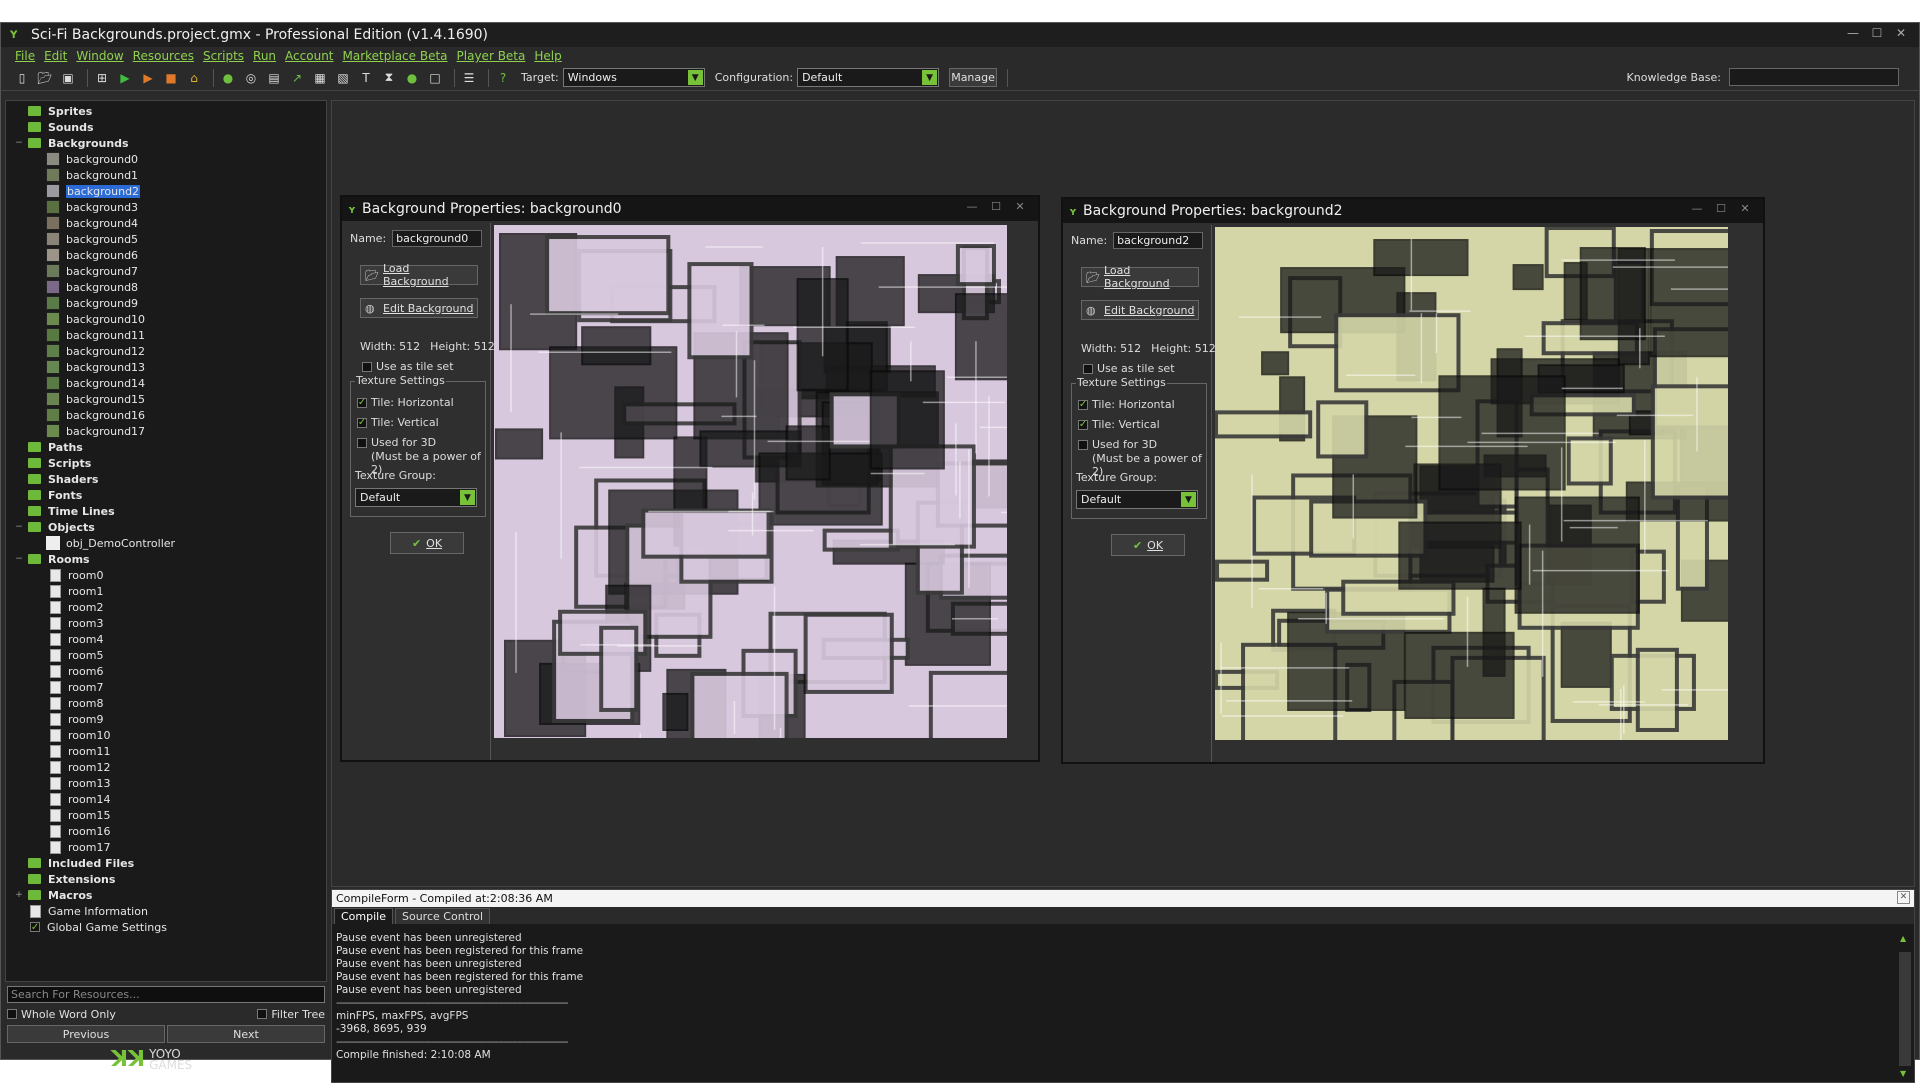 This screenshot has height=1083, width=1920. I want to click on create-executable-icon: ⊞, so click(102, 78).